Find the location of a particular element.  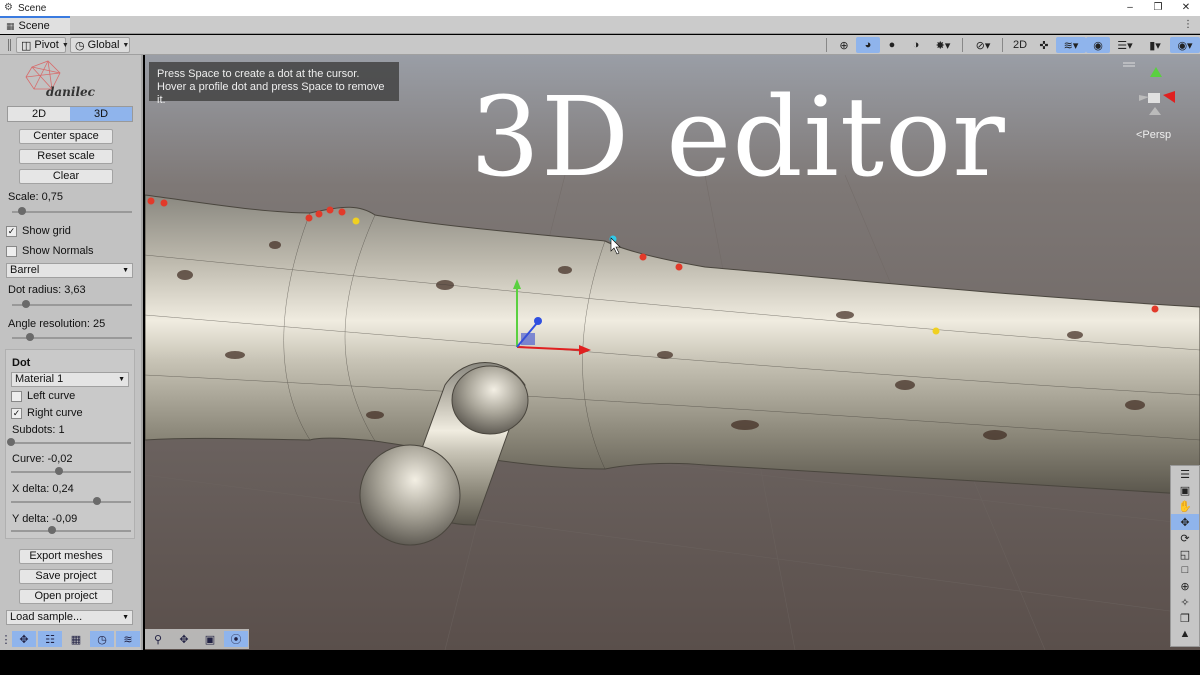

camera-icon: ▮▾ is located at coordinates (1155, 45).